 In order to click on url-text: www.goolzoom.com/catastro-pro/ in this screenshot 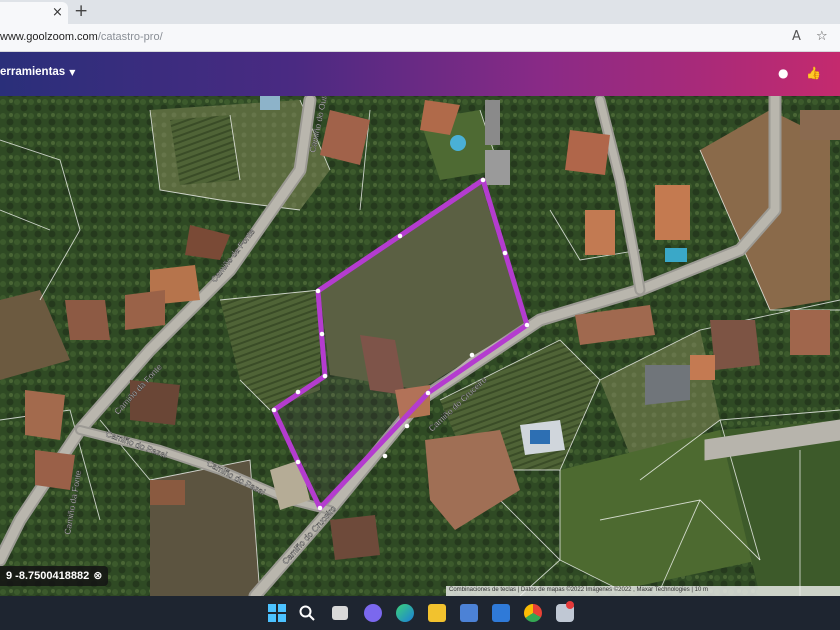, I will do `click(81, 37)`.